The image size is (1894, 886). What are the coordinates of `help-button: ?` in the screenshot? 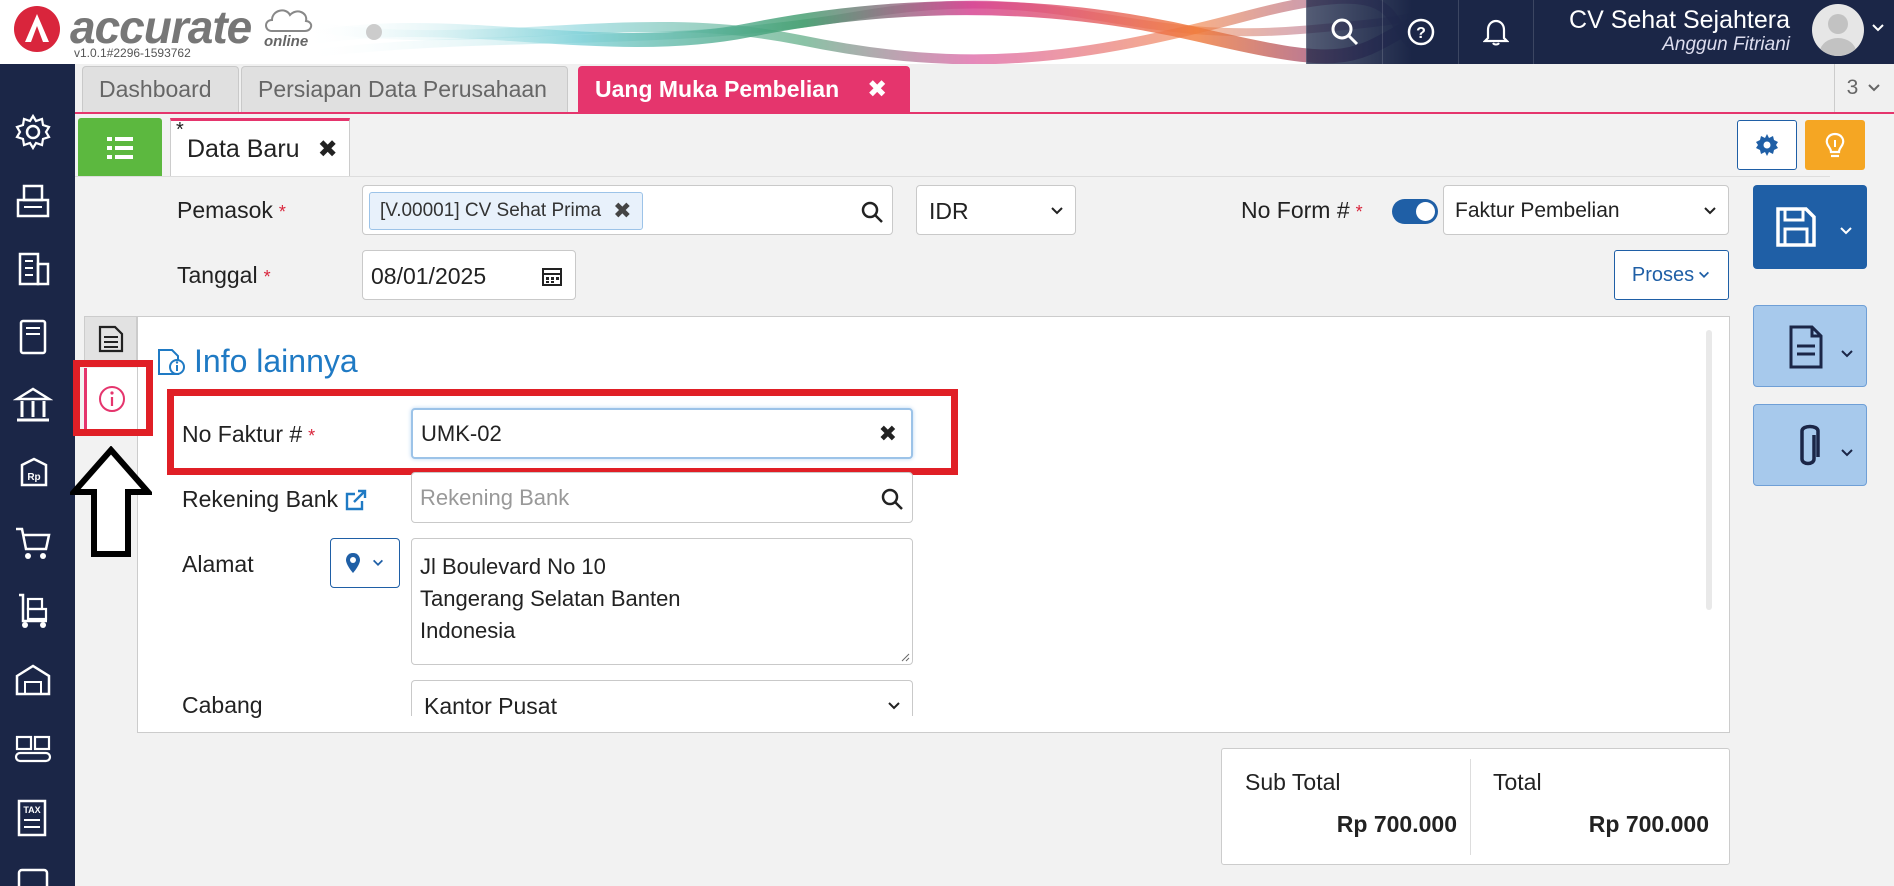 It's located at (1420, 32).